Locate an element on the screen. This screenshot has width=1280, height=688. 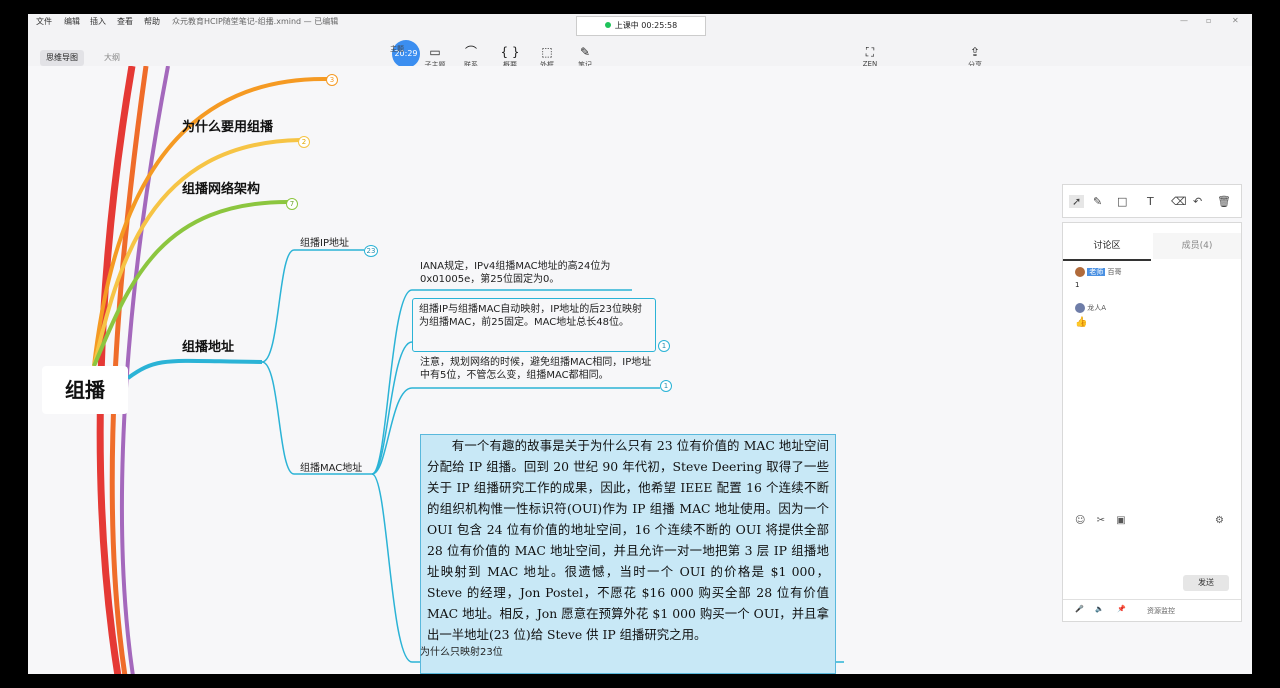
emoji-icon: ☺ is located at coordinates (1080, 520).